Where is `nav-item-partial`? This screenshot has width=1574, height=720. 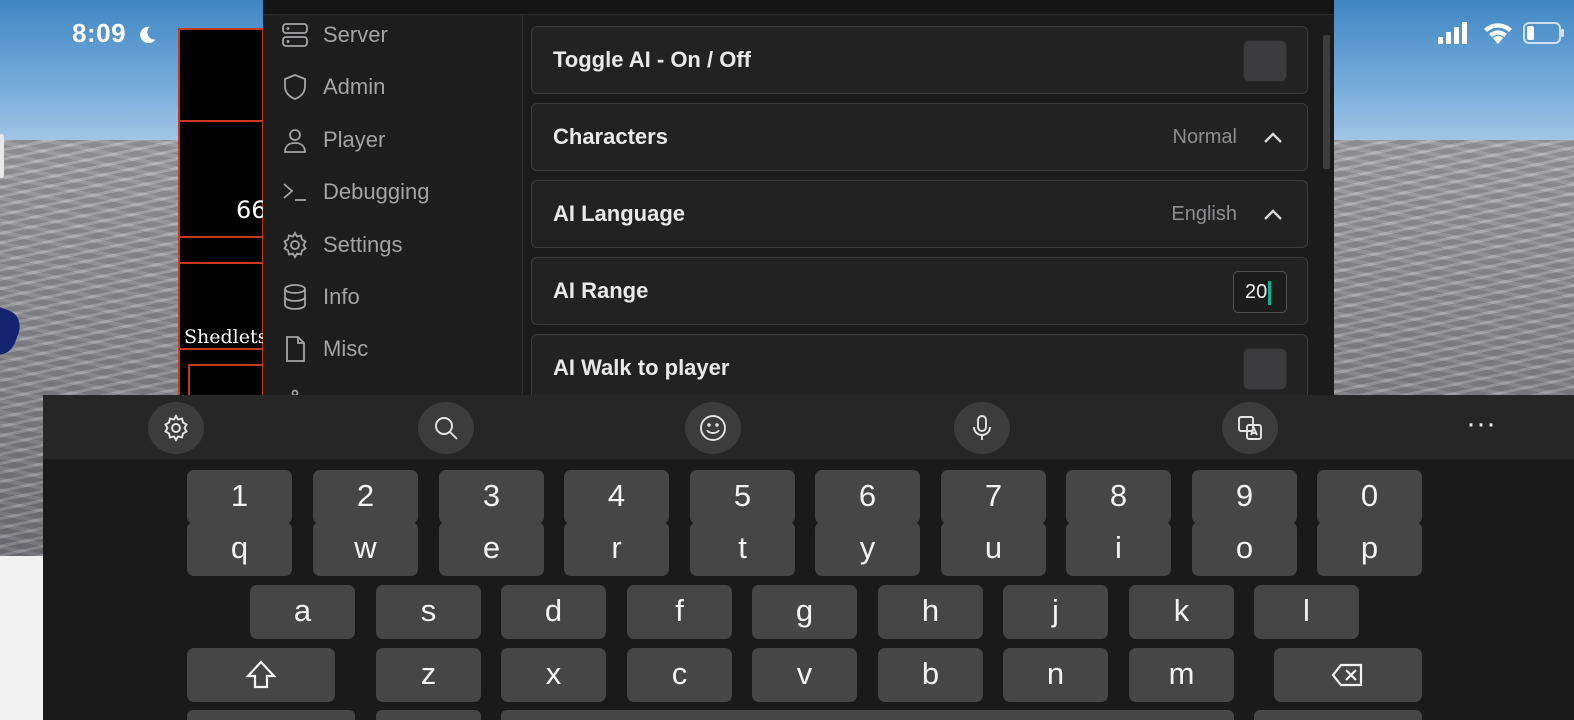 nav-item-partial is located at coordinates (394, 388).